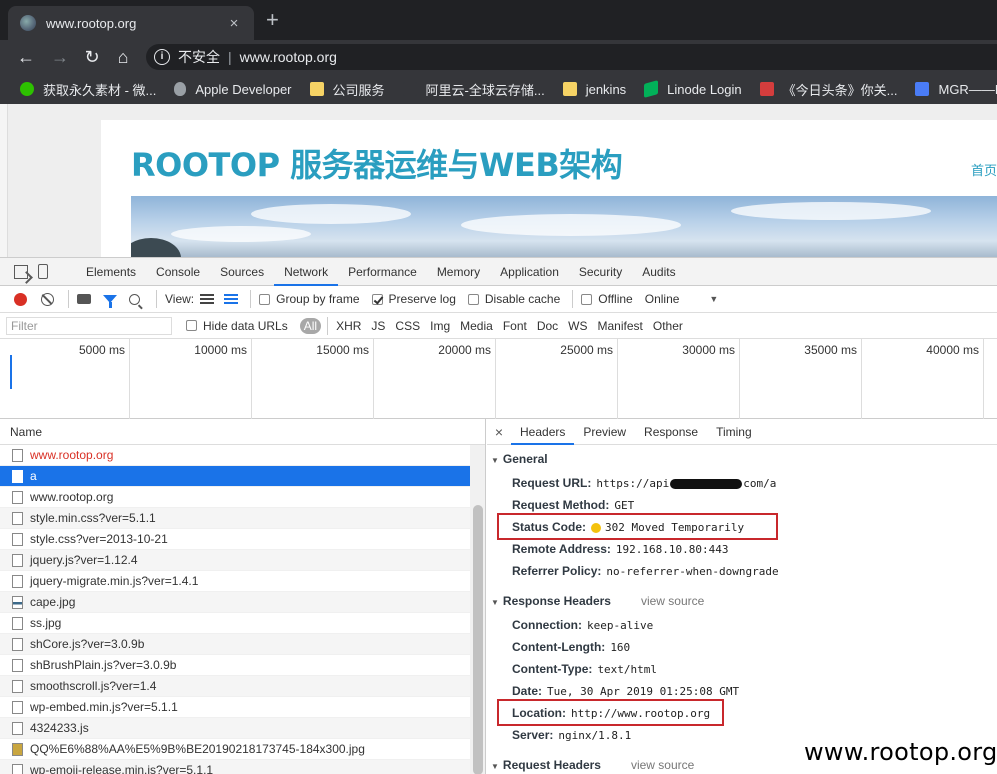 This screenshot has width=997, height=774. I want to click on filter-type-font: Font, so click(515, 326).